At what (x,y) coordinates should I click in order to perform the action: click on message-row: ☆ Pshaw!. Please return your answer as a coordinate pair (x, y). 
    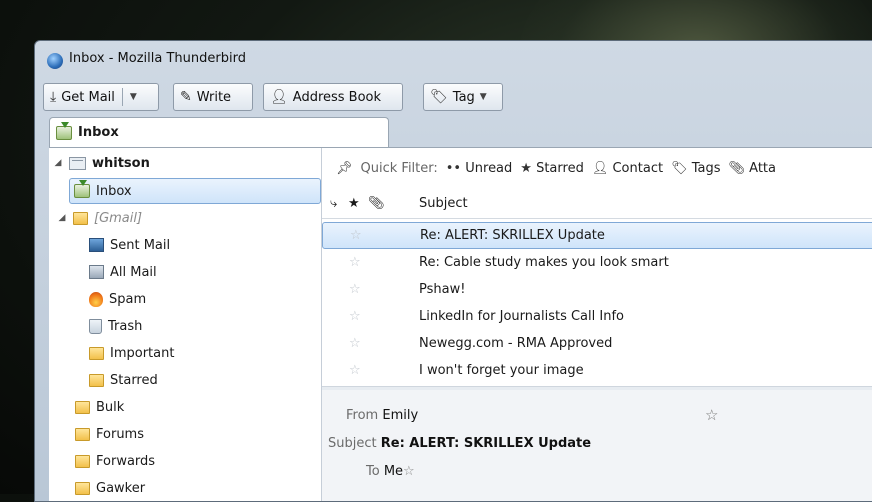
    Looking at the image, I should click on (597, 289).